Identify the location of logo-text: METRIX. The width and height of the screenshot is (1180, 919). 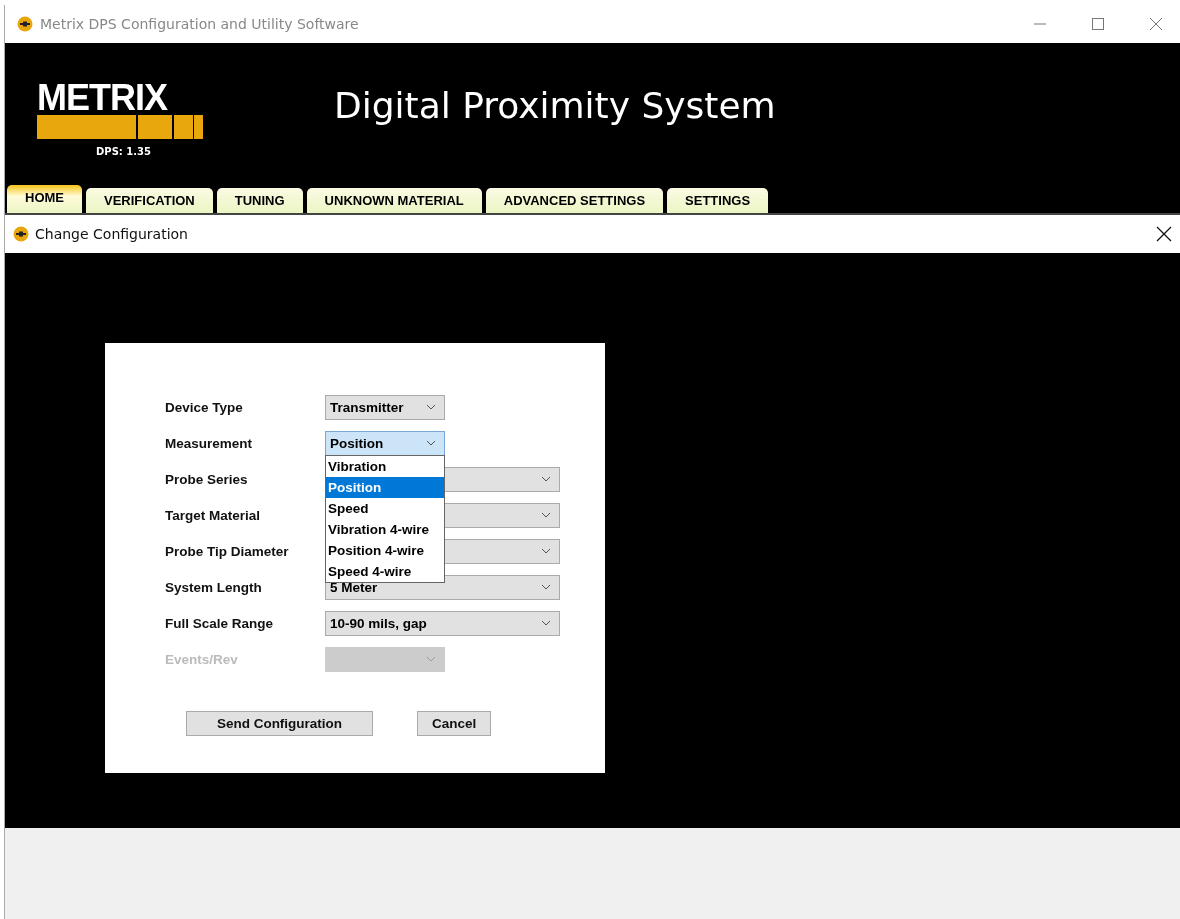
(103, 98).